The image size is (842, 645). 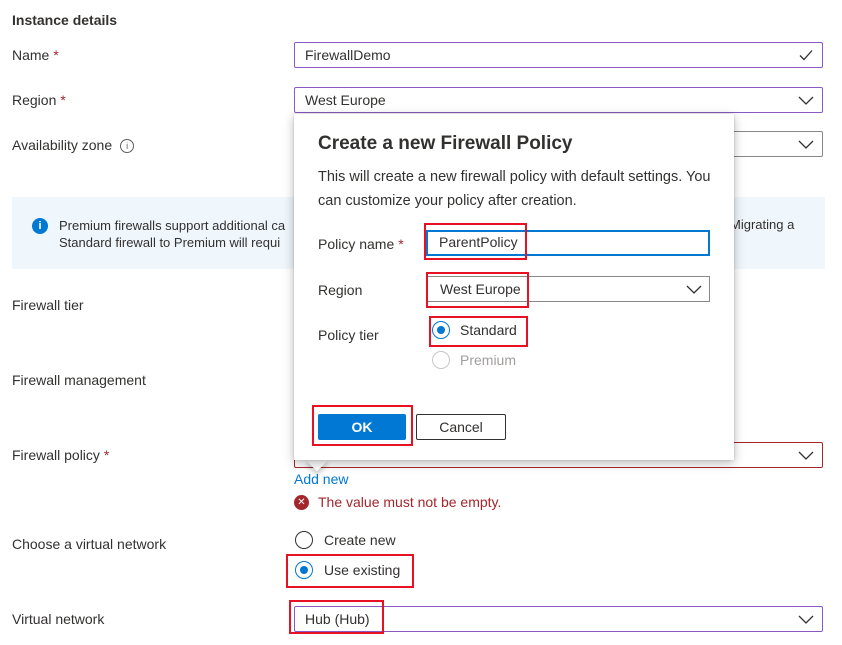 I want to click on name-label-text: Name, so click(x=31, y=55).